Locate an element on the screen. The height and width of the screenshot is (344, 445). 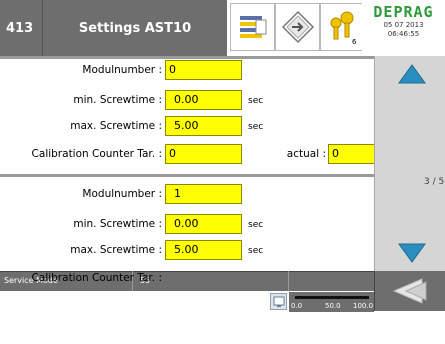
brand-logo: DEPRAG 05 07 2013 06:46:55 is located at coordinates (403, 28).